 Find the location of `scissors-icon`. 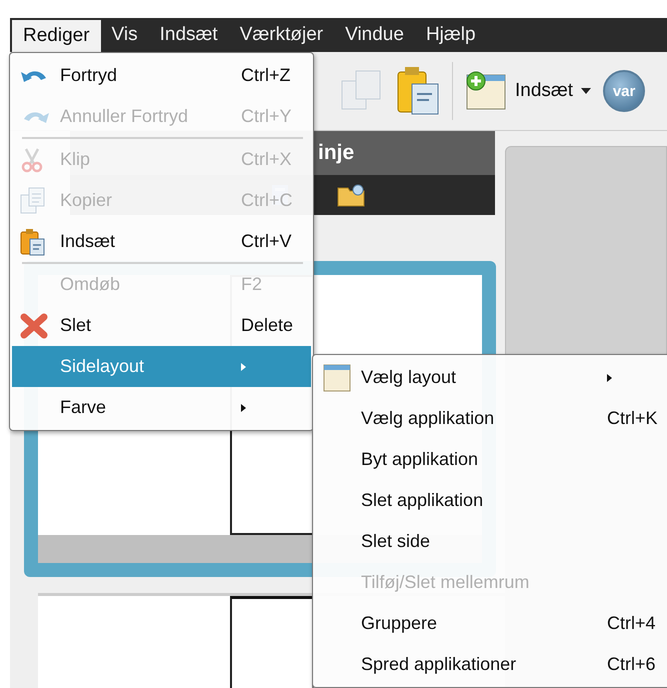

scissors-icon is located at coordinates (32, 159).